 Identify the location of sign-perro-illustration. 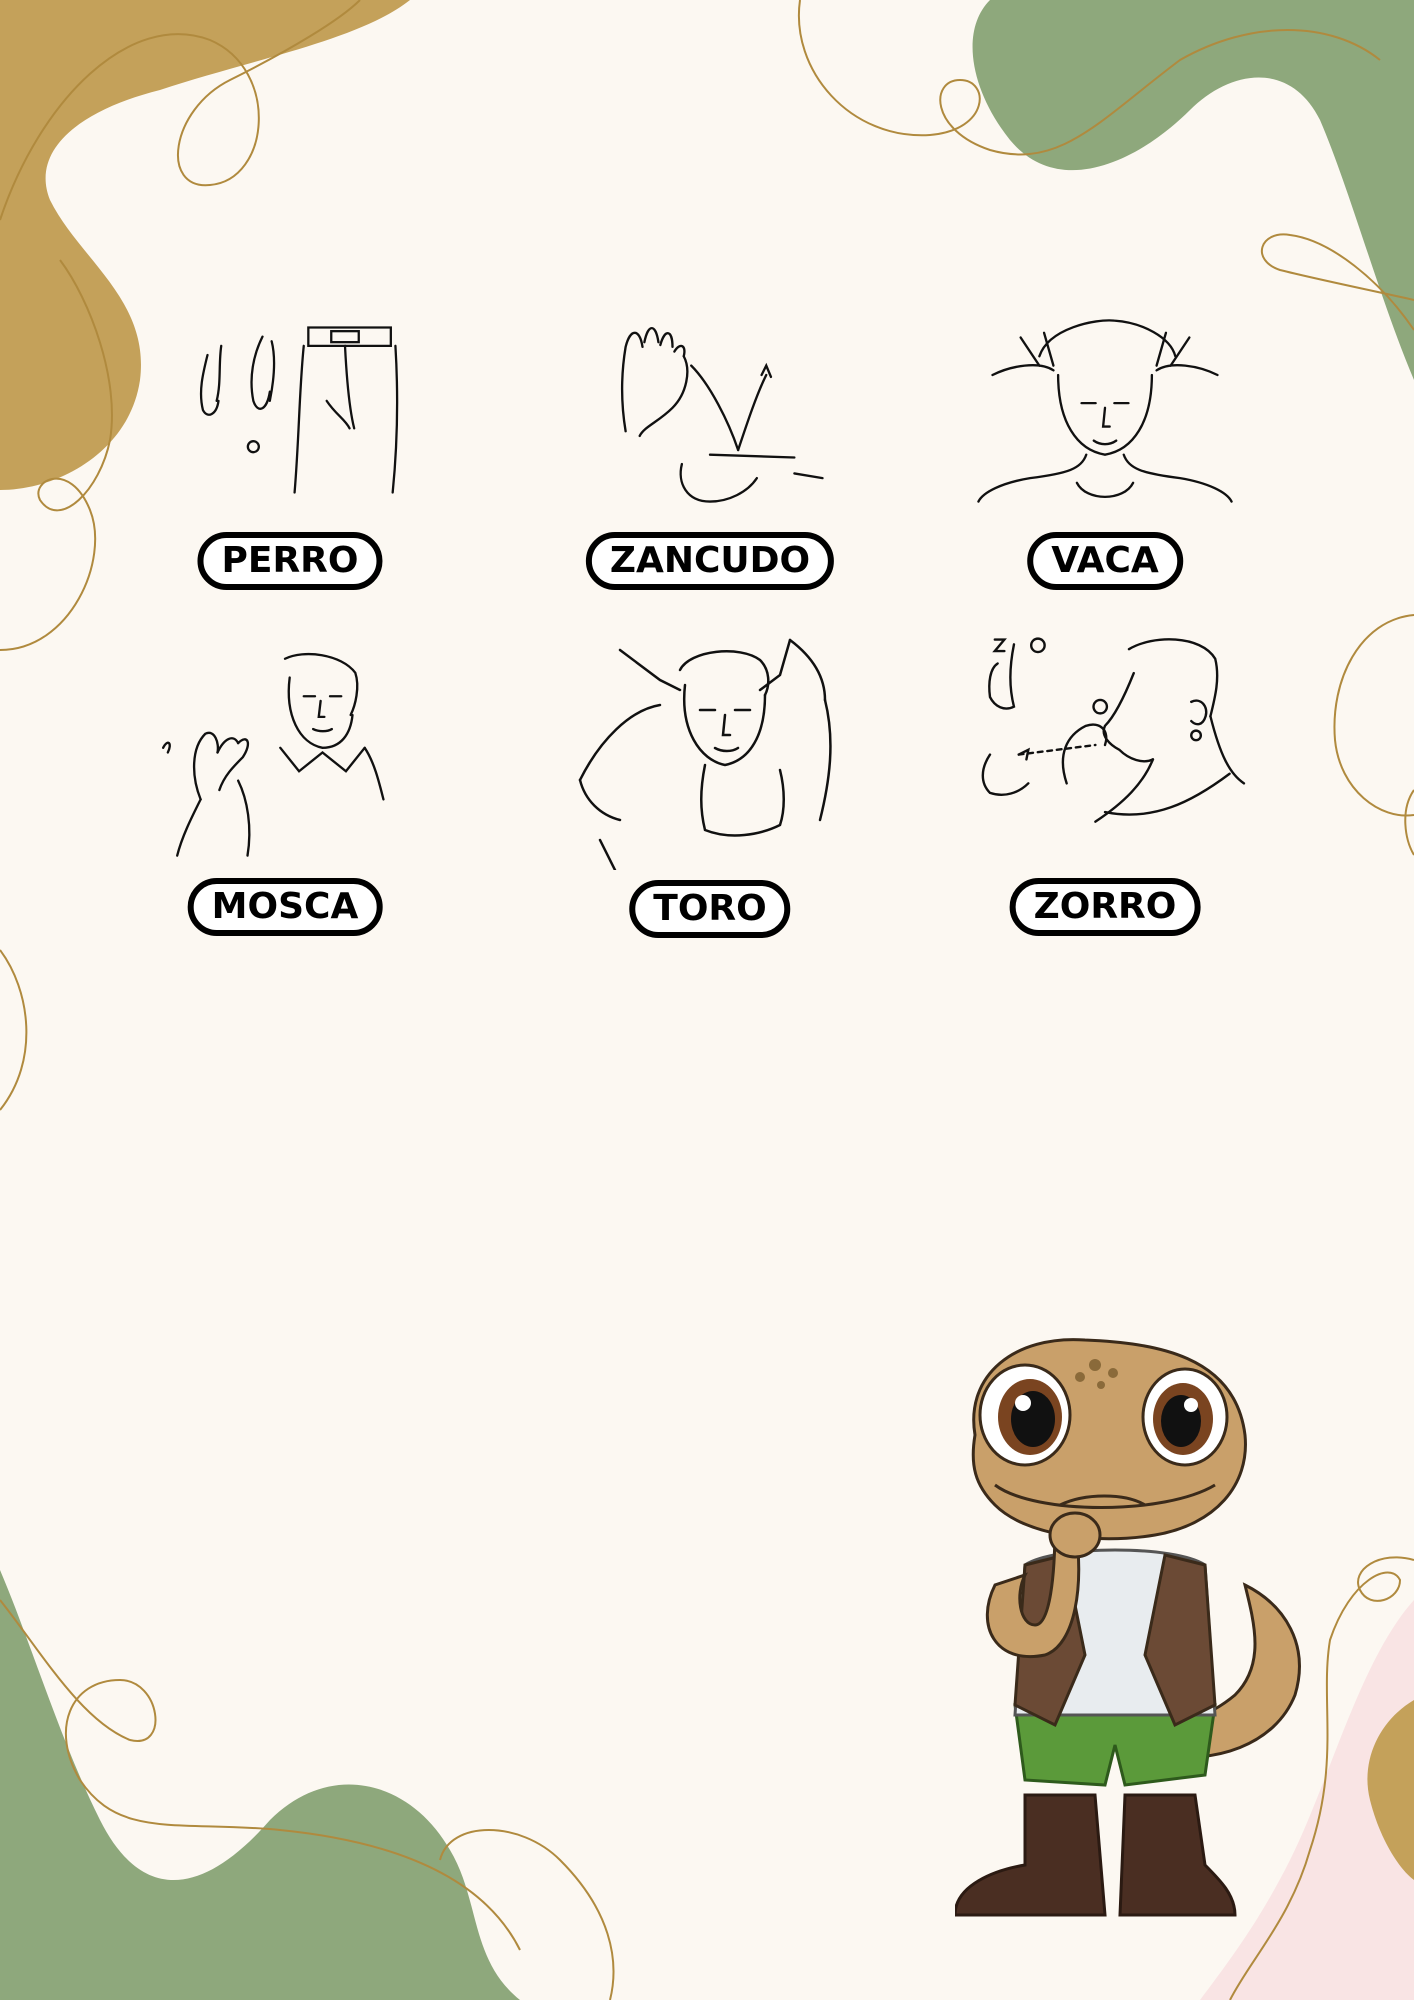
(299, 410).